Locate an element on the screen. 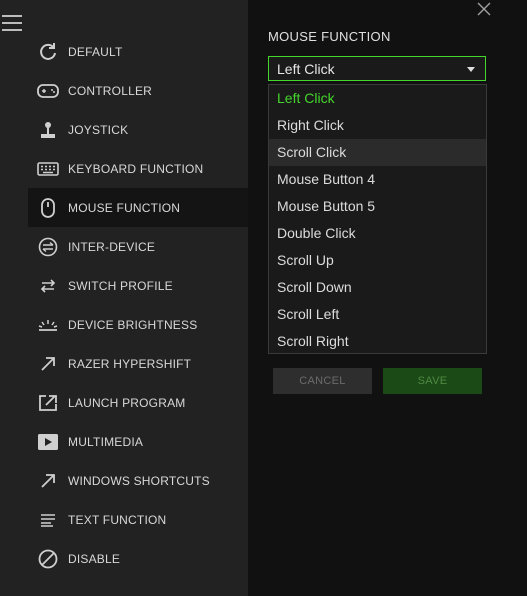  sidebar-item-default: DEFAULT is located at coordinates (138, 51).